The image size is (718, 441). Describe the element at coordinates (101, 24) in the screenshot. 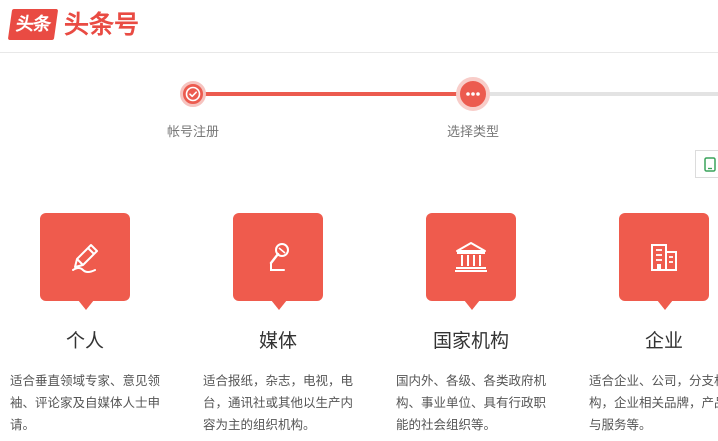

I see `logo-text: 头条号` at that location.